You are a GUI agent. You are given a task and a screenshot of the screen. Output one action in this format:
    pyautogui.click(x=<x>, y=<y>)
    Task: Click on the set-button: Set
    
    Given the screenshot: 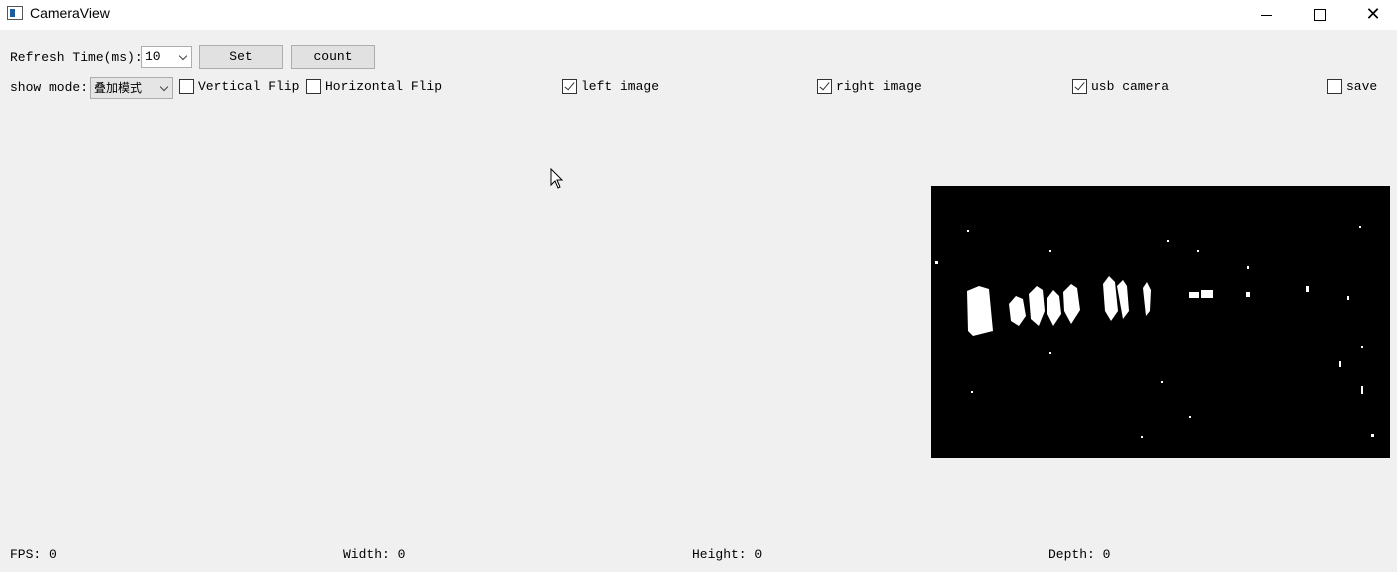 What is the action you would take?
    pyautogui.click(x=241, y=57)
    